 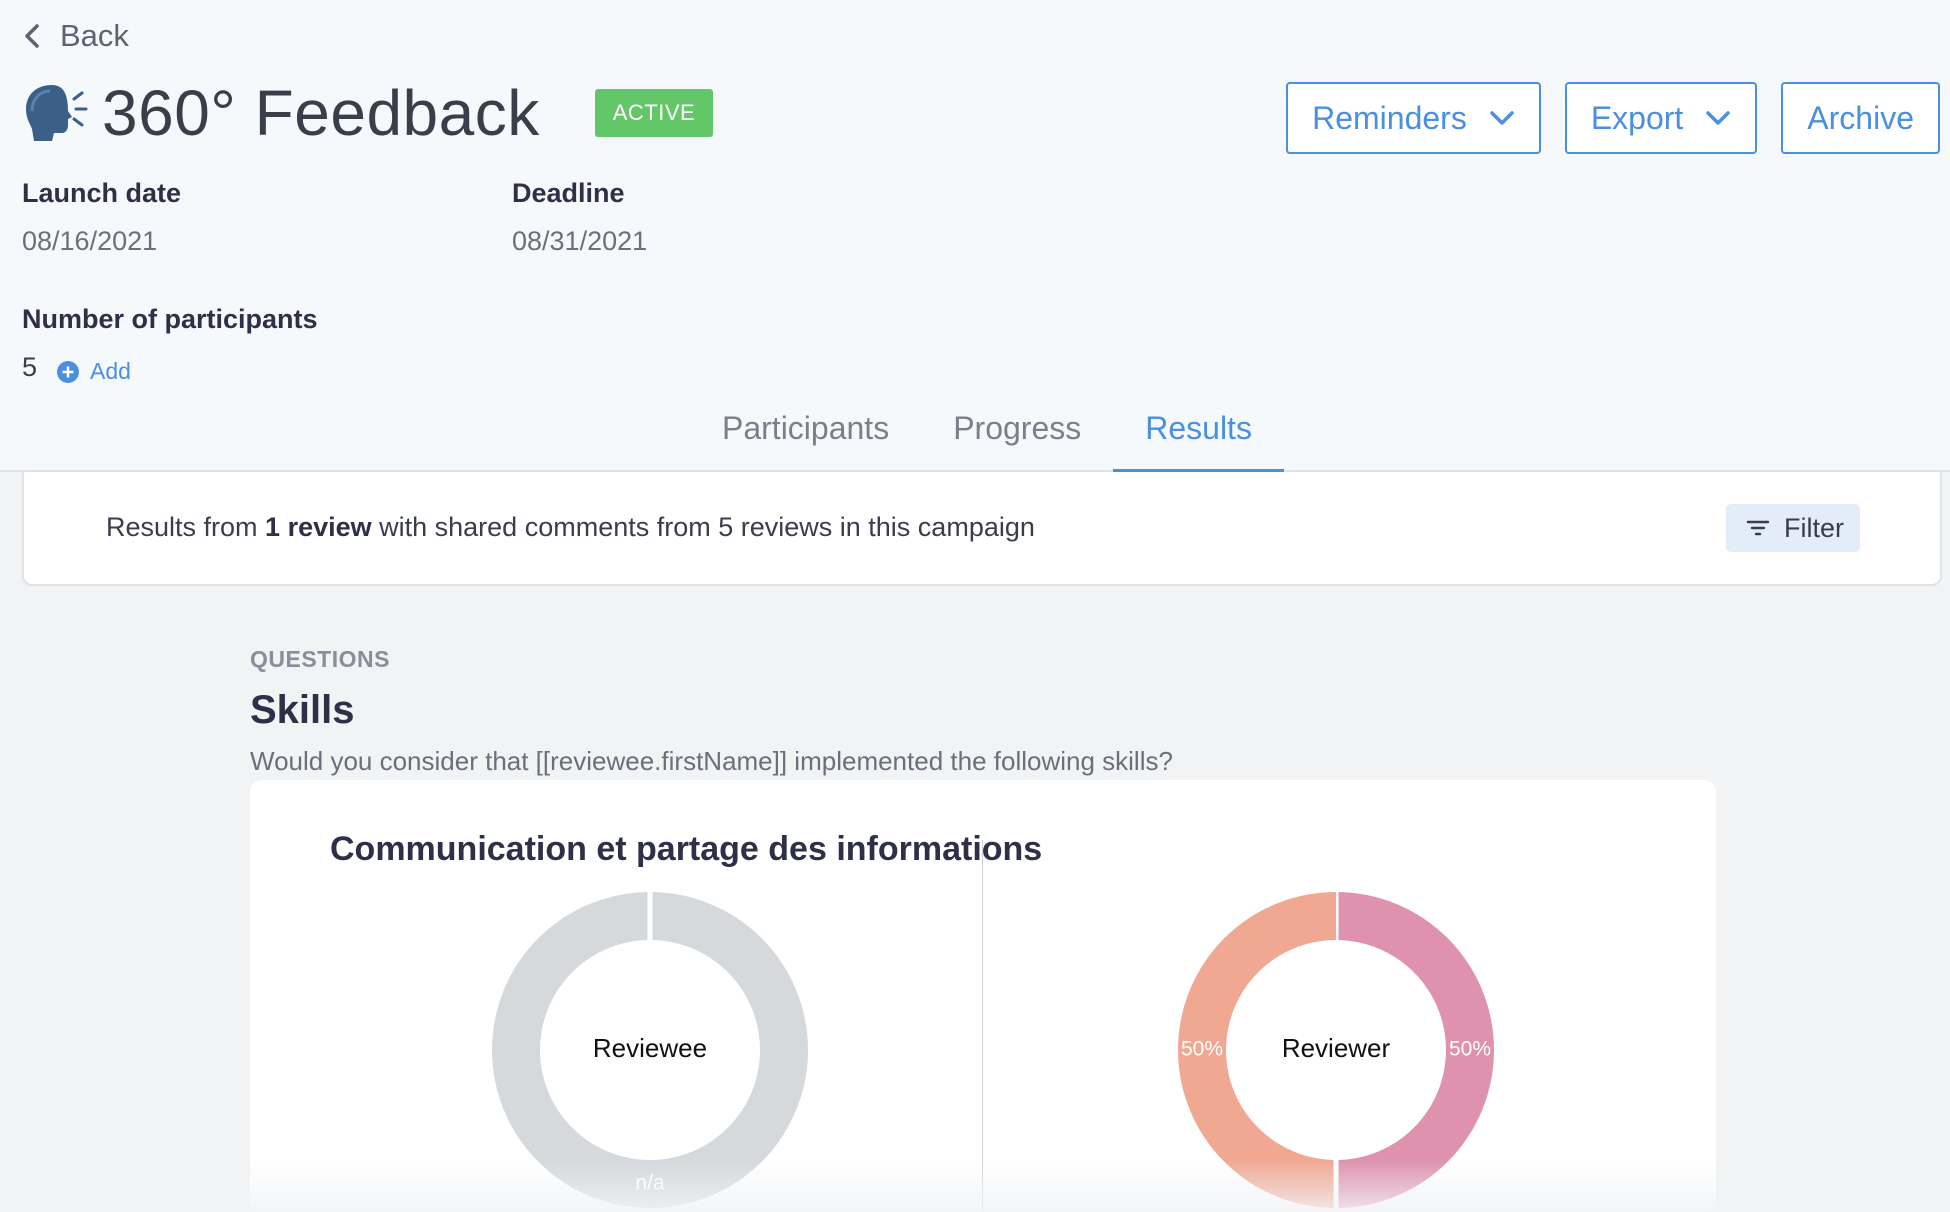 What do you see at coordinates (320, 659) in the screenshot?
I see `section-label: QUESTIONS` at bounding box center [320, 659].